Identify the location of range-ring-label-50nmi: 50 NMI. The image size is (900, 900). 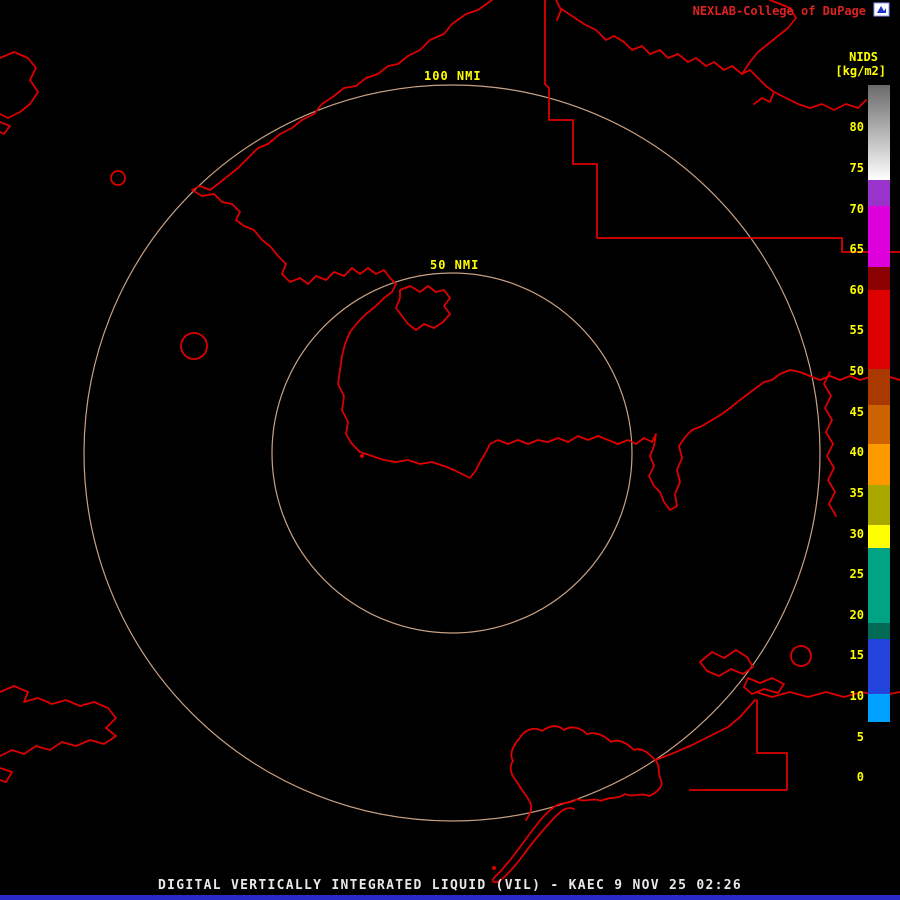
(455, 265).